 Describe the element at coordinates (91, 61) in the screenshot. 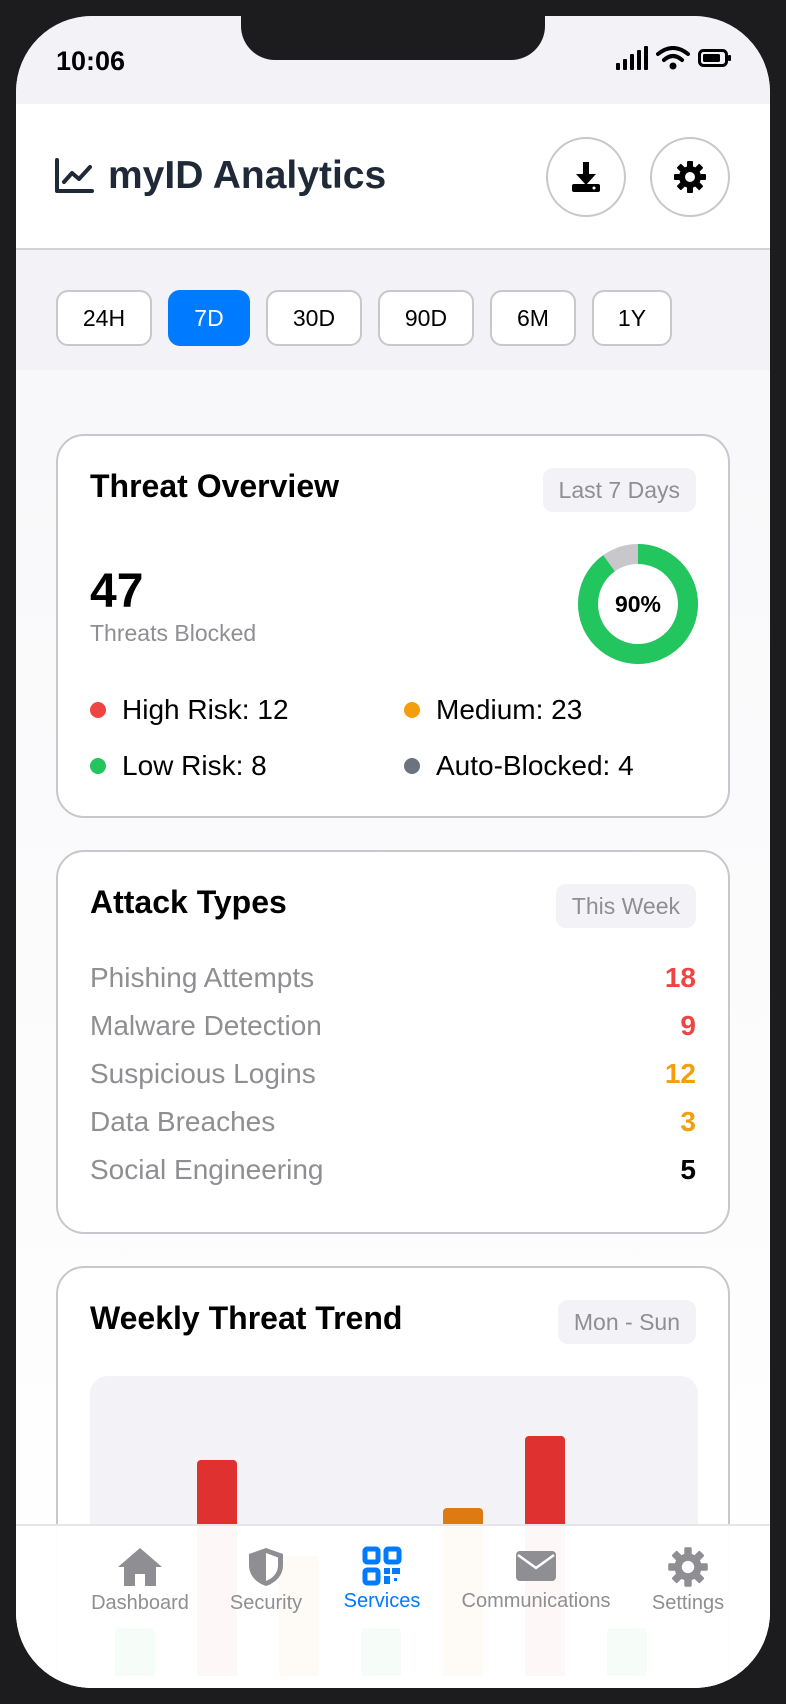

I see `status-time: 10:06` at that location.